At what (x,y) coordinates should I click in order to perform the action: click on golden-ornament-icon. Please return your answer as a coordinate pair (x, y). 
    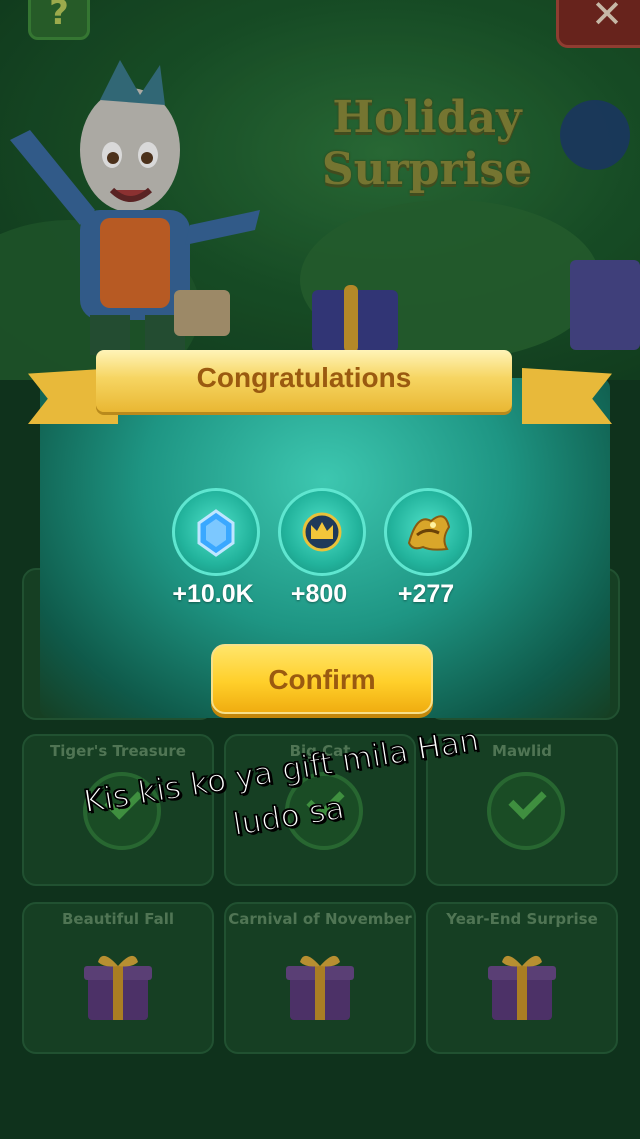
    Looking at the image, I should click on (429, 533).